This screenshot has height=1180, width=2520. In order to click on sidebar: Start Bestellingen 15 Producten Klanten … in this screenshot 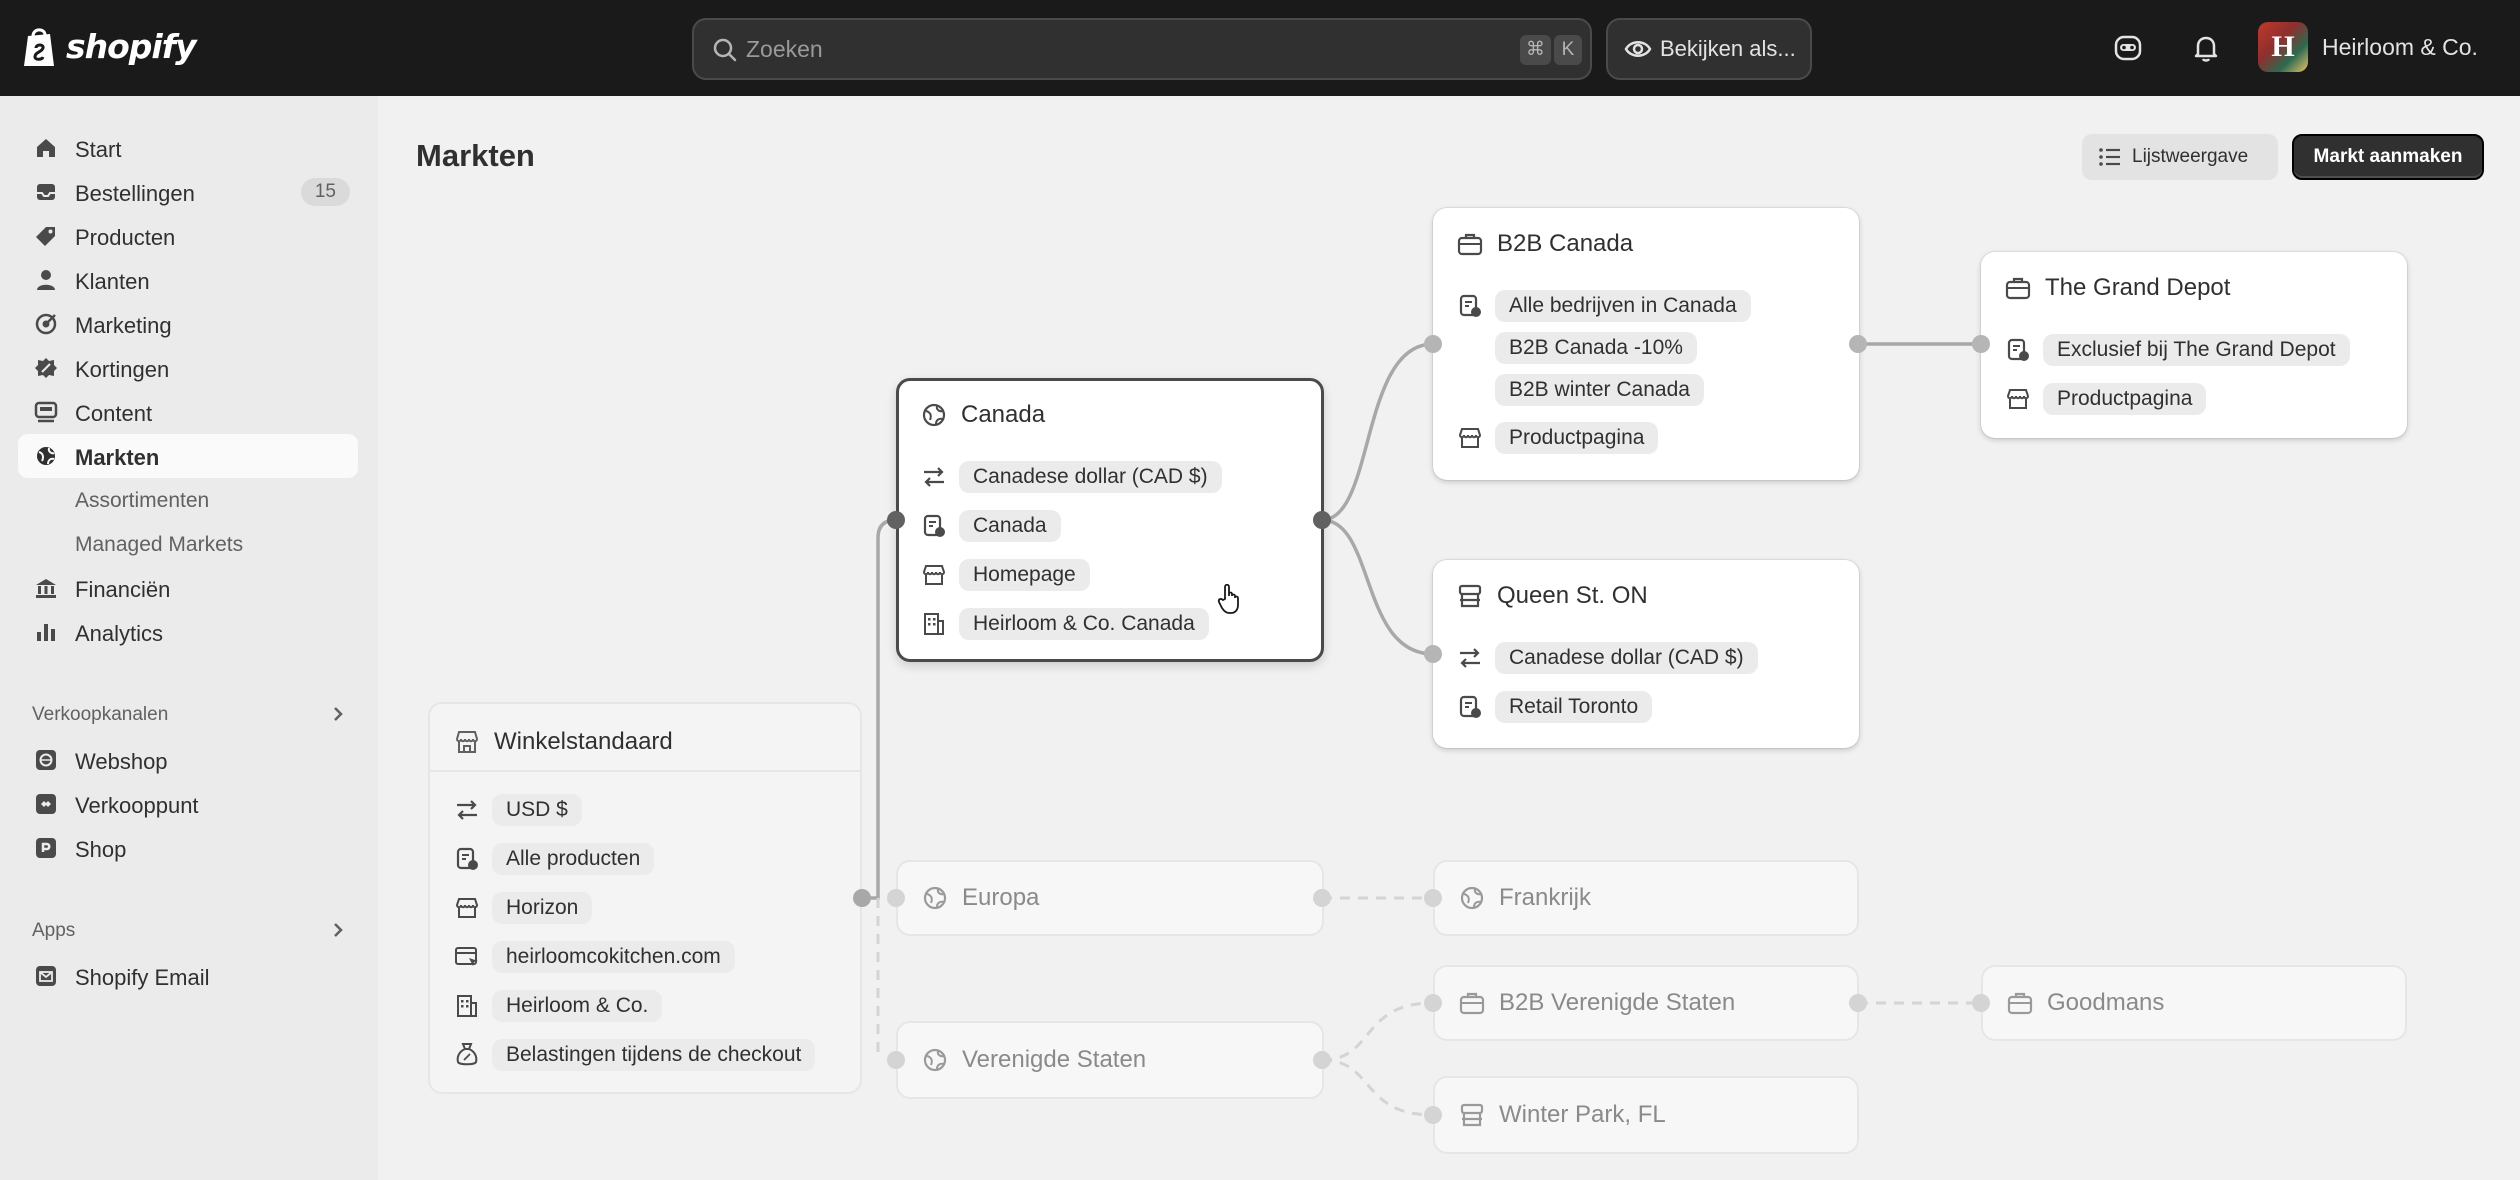, I will do `click(189, 638)`.